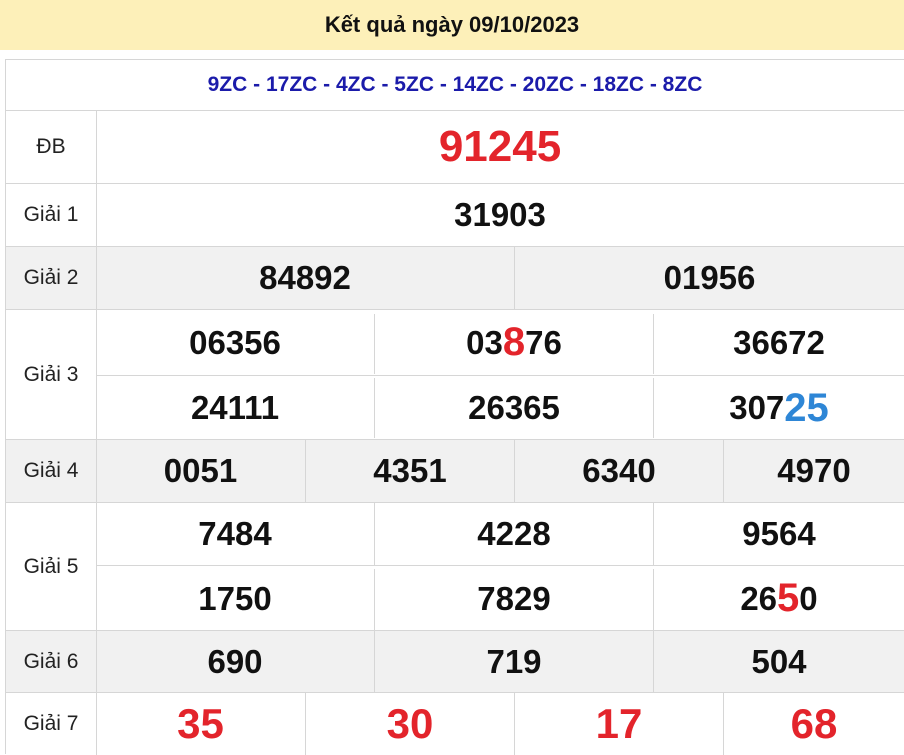 Image resolution: width=904 pixels, height=755 pixels. Describe the element at coordinates (455, 662) in the screenshot. I see `row-prize-6: Giải 6 690 719 504` at that location.